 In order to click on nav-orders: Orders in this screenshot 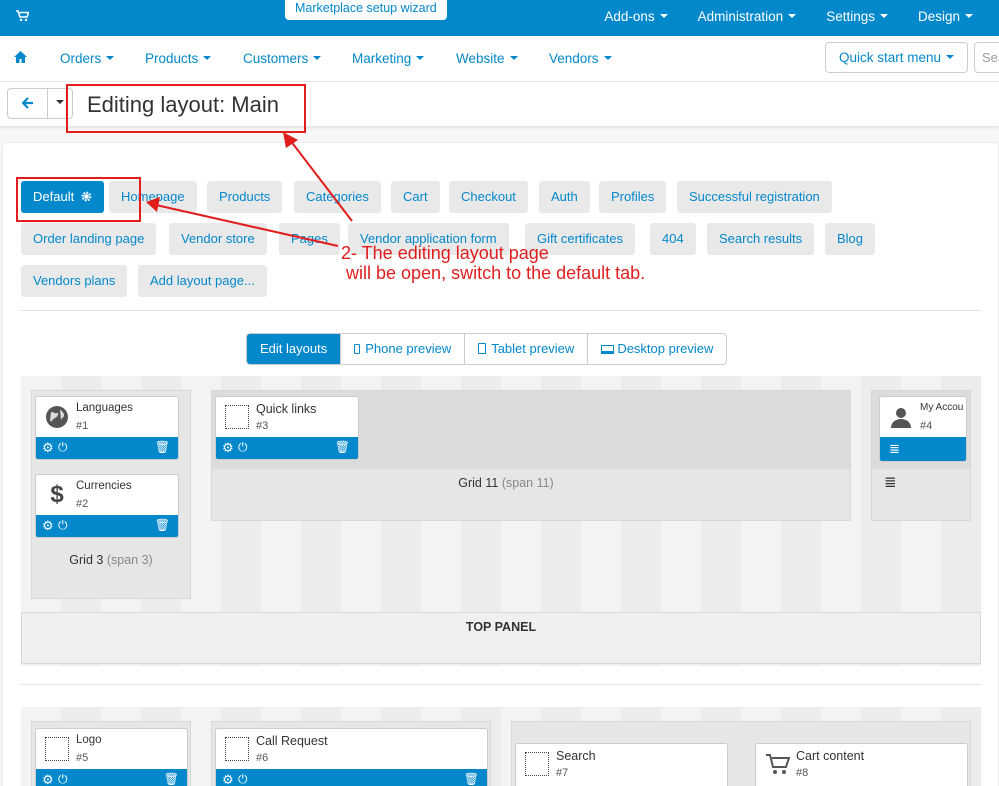, I will do `click(87, 58)`.